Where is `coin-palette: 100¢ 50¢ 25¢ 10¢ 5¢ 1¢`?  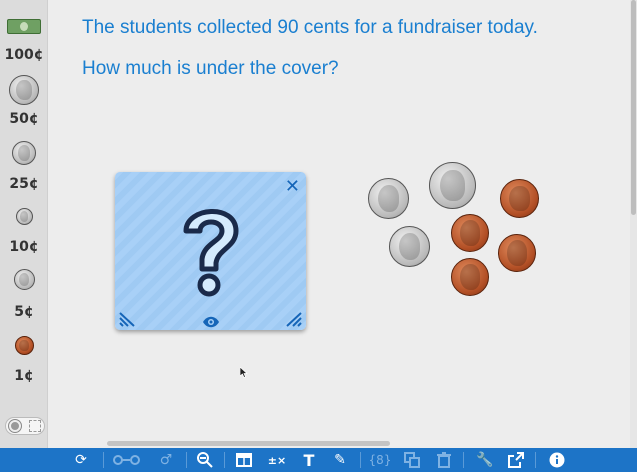 coin-palette: 100¢ 50¢ 25¢ 10¢ 5¢ 1¢ is located at coordinates (24, 224).